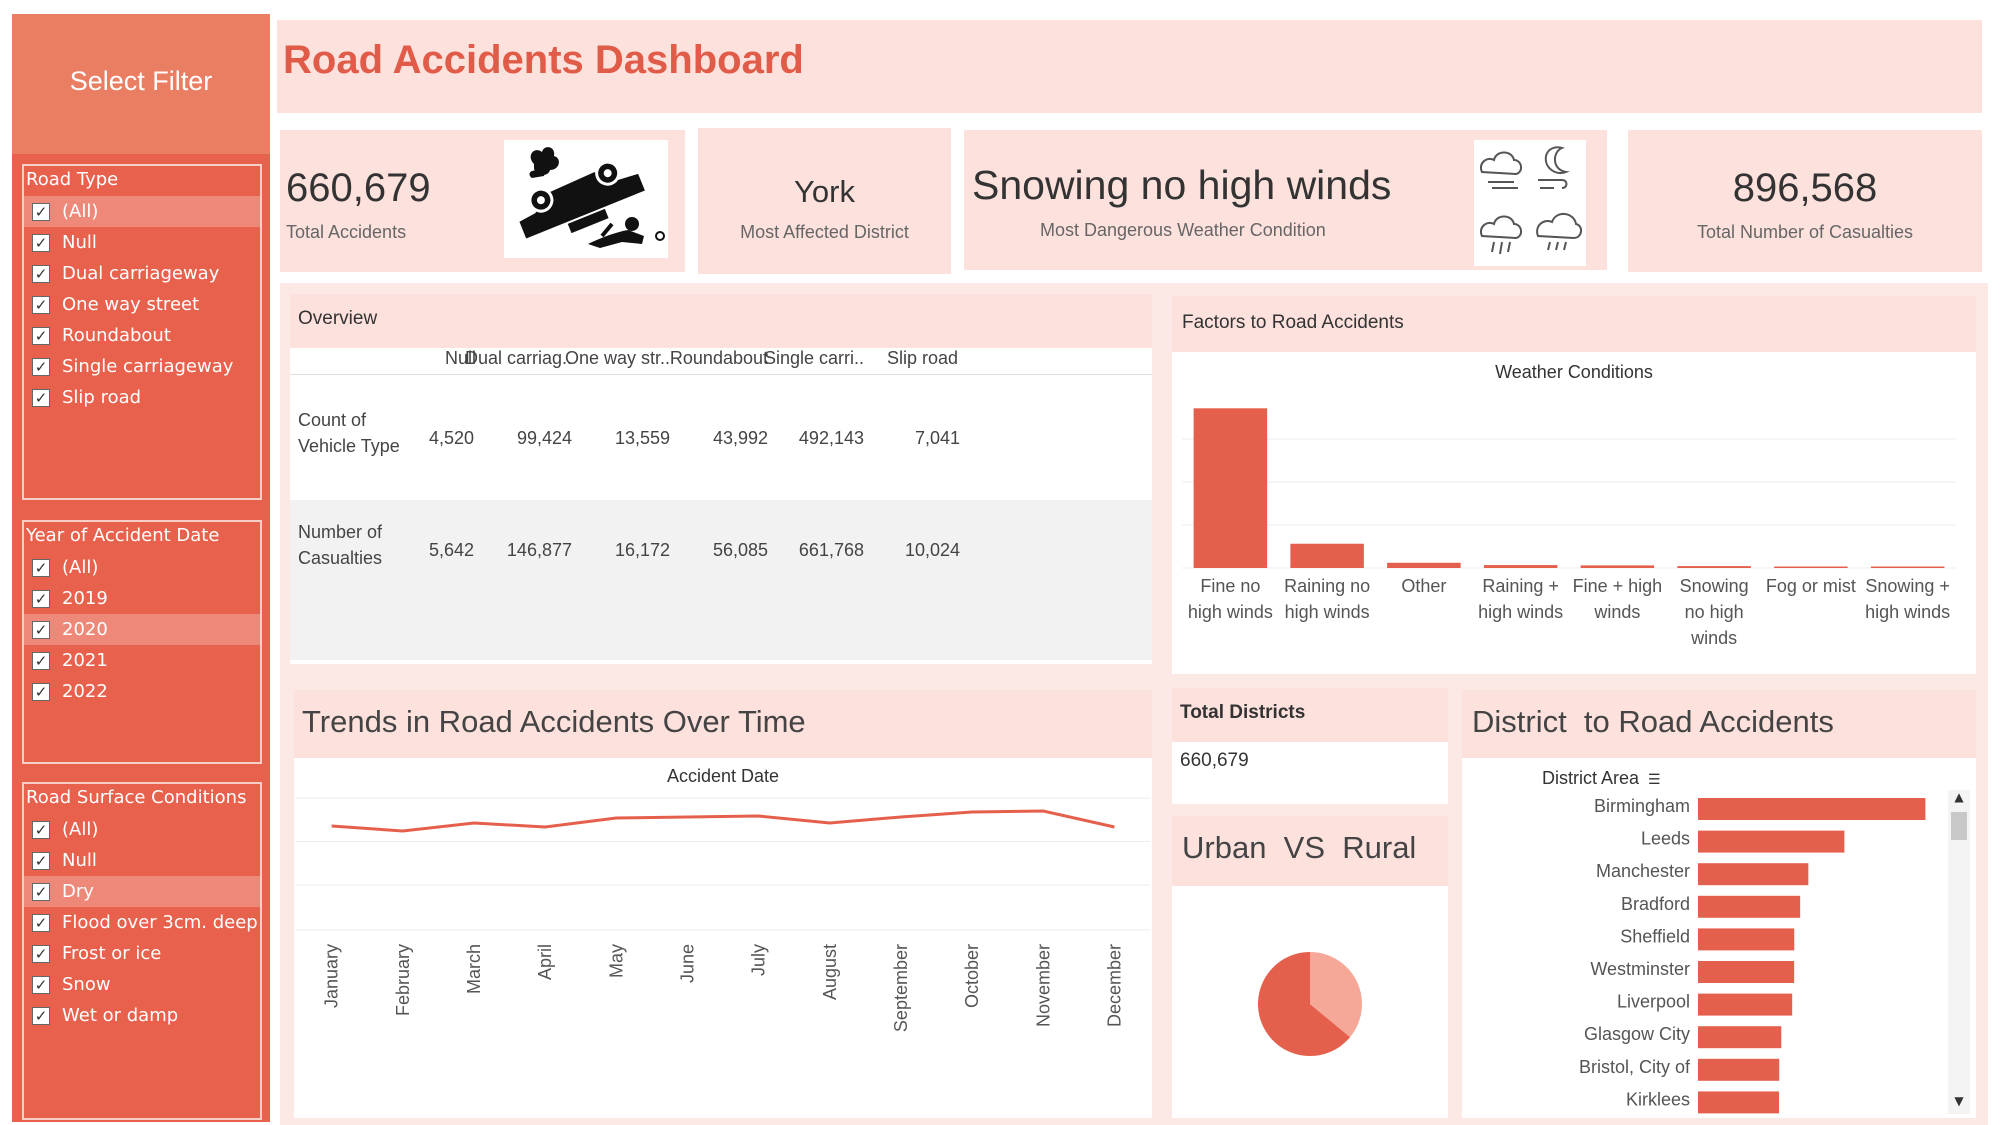 This screenshot has height=1125, width=2000. I want to click on trend-chart-title: Accident Date, so click(723, 776).